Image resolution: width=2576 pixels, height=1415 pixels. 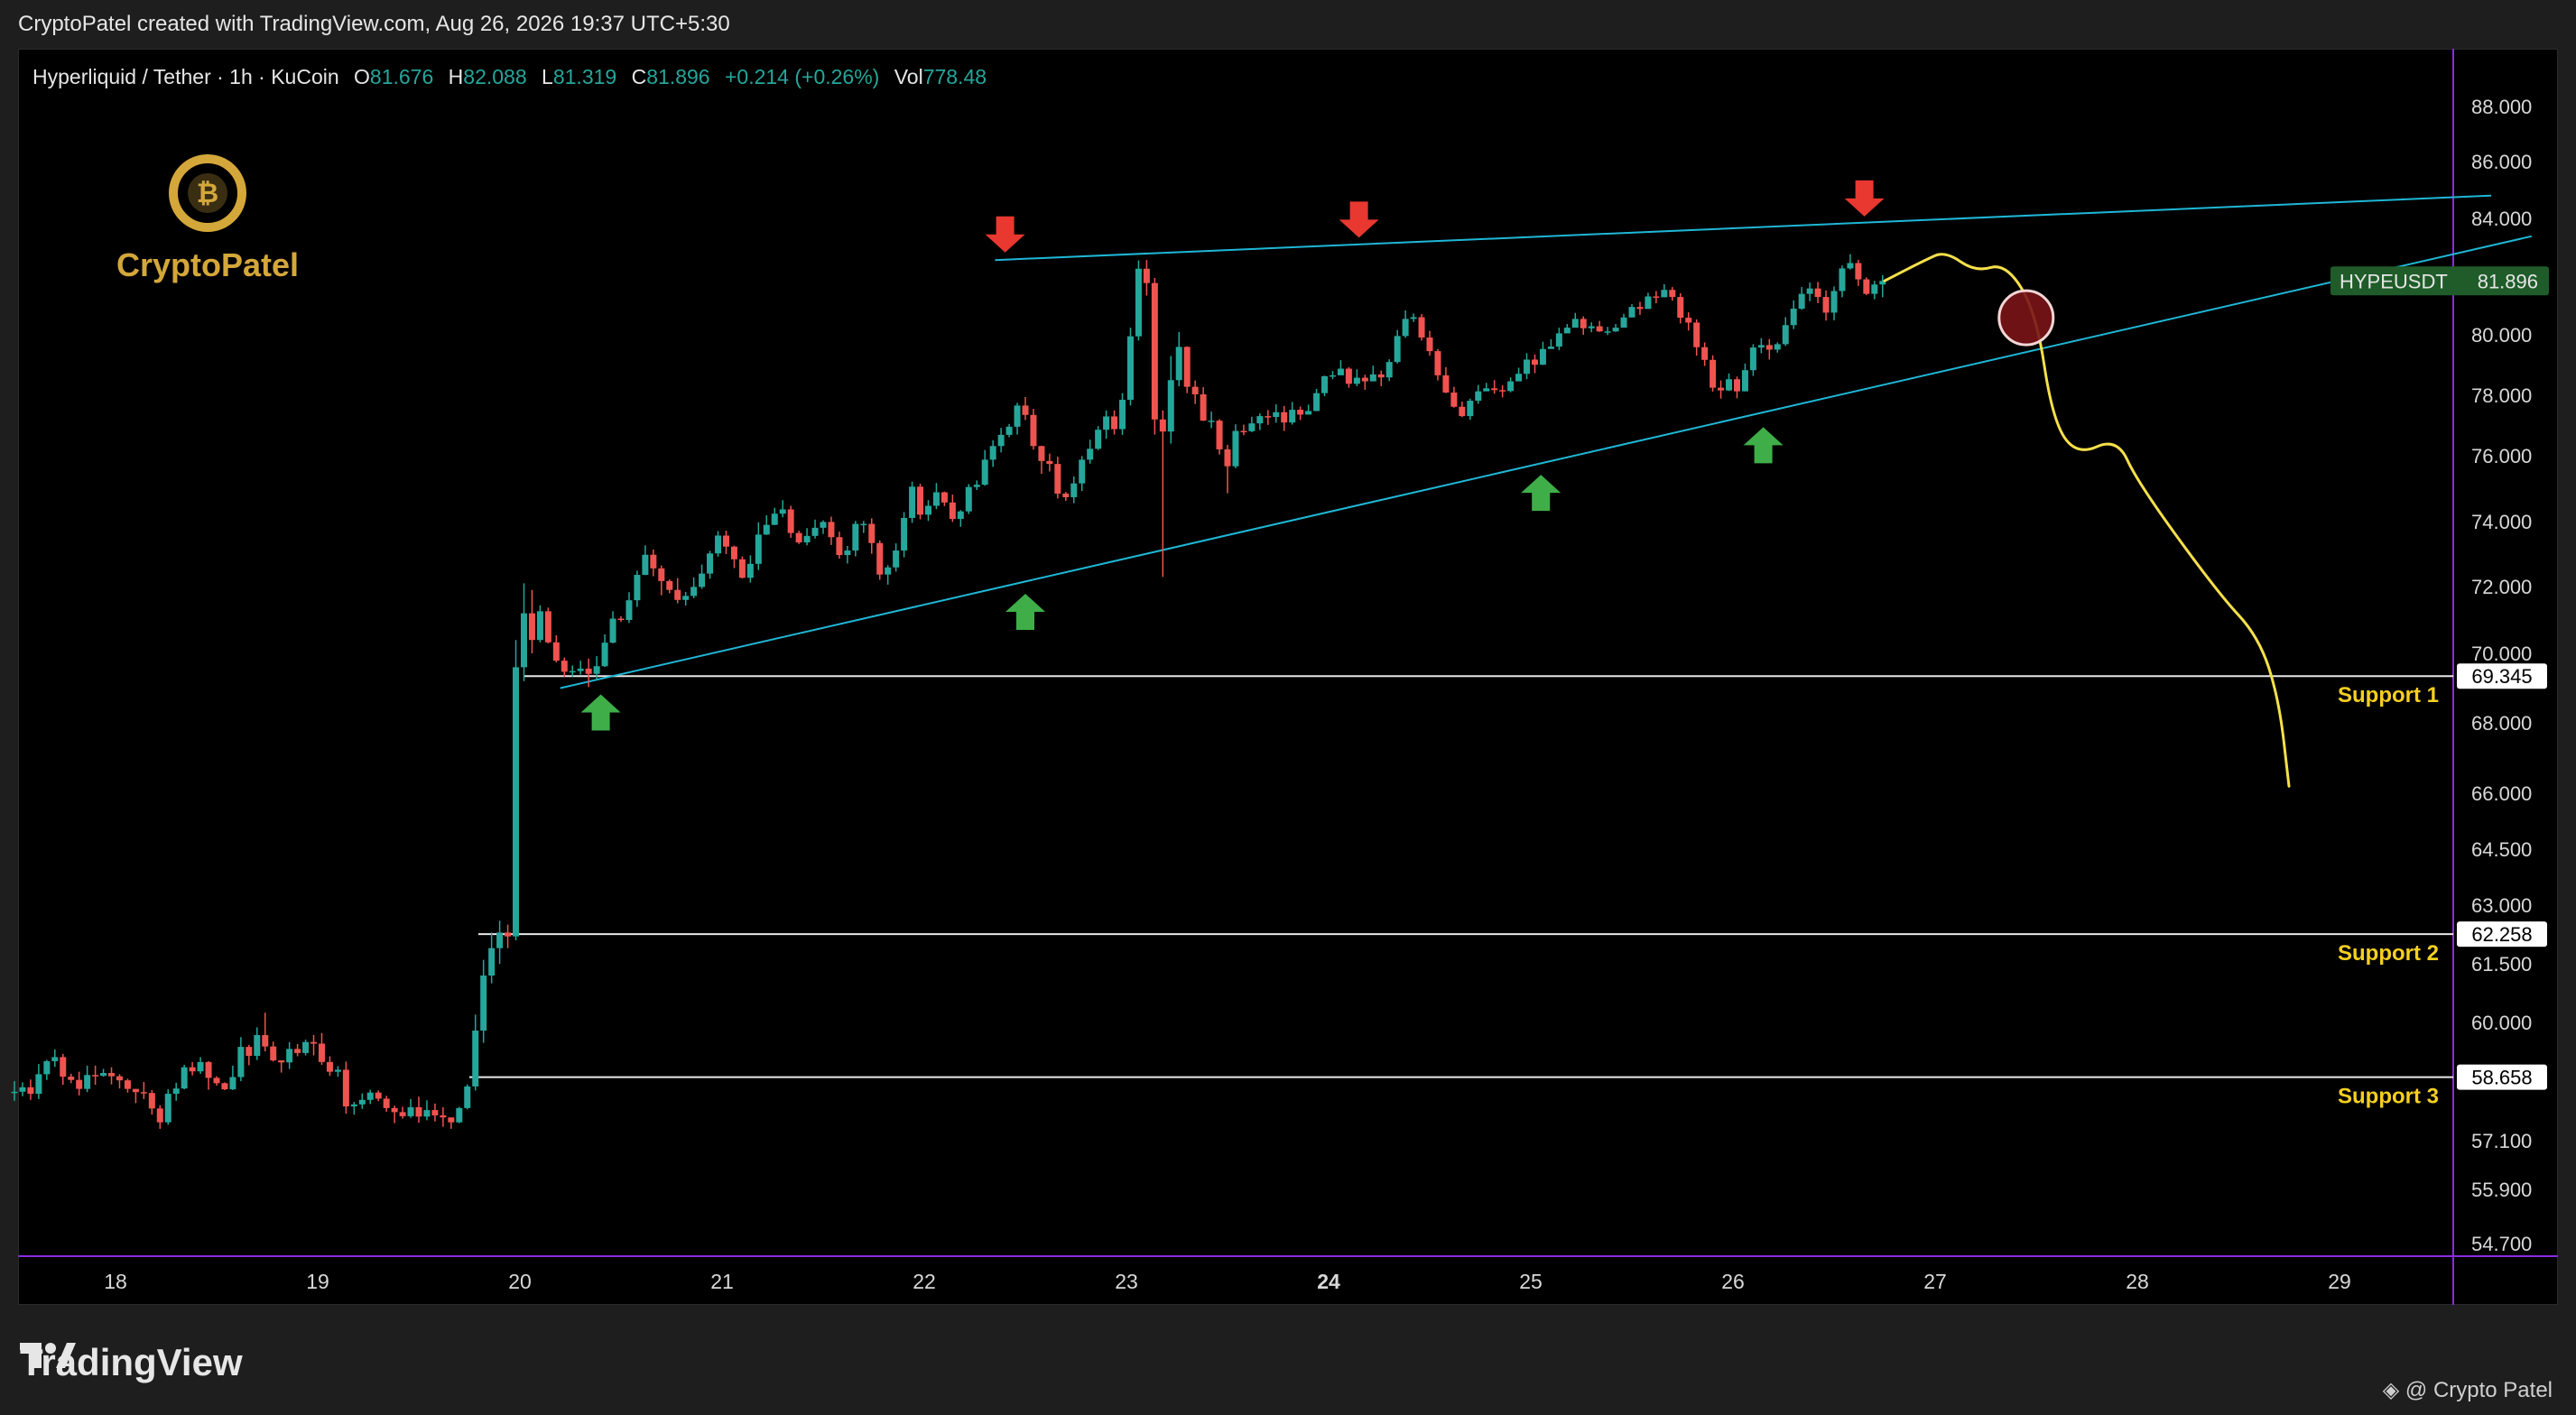 What do you see at coordinates (908, 76) in the screenshot?
I see `volume-label: Vol` at bounding box center [908, 76].